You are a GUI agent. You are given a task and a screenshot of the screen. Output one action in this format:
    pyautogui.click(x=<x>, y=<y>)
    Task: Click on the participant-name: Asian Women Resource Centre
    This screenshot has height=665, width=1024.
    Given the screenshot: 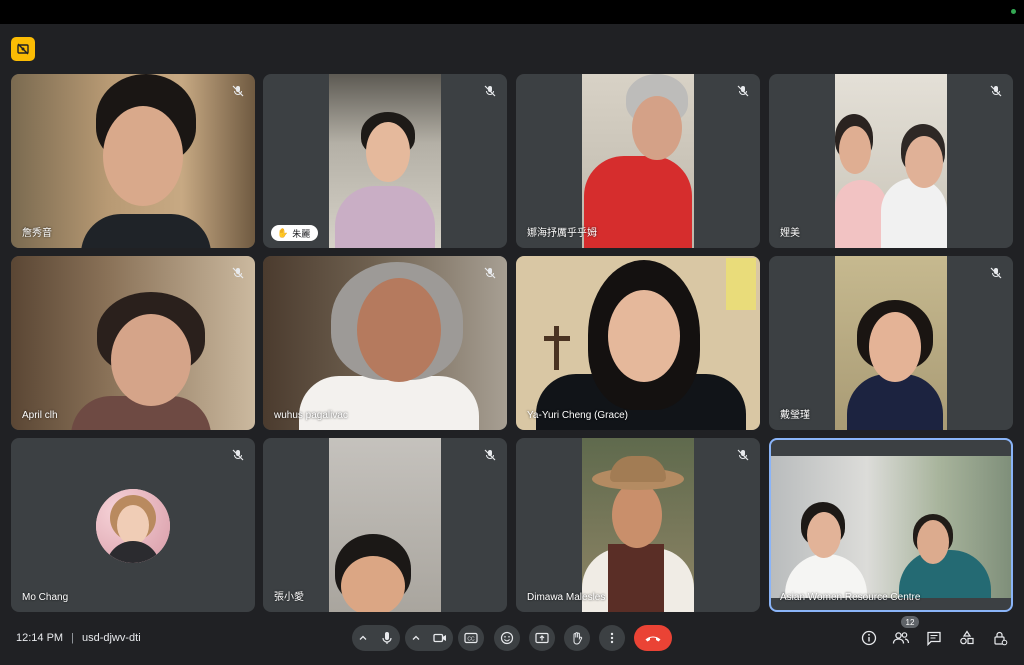 What is the action you would take?
    pyautogui.click(x=850, y=597)
    